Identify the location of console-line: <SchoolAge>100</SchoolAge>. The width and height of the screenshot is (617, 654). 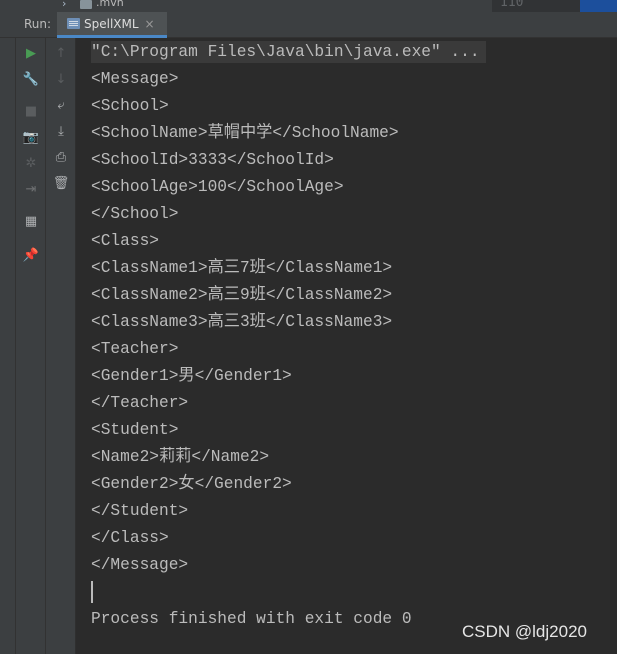
(217, 187).